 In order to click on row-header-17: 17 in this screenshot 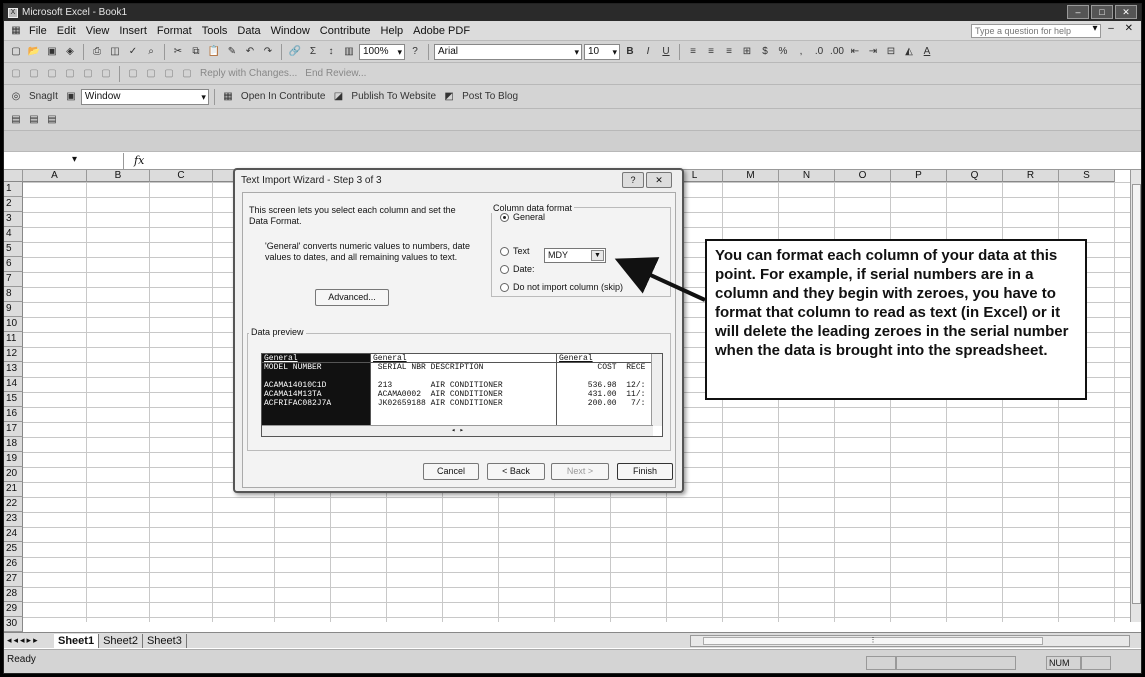, I will do `click(13, 429)`.